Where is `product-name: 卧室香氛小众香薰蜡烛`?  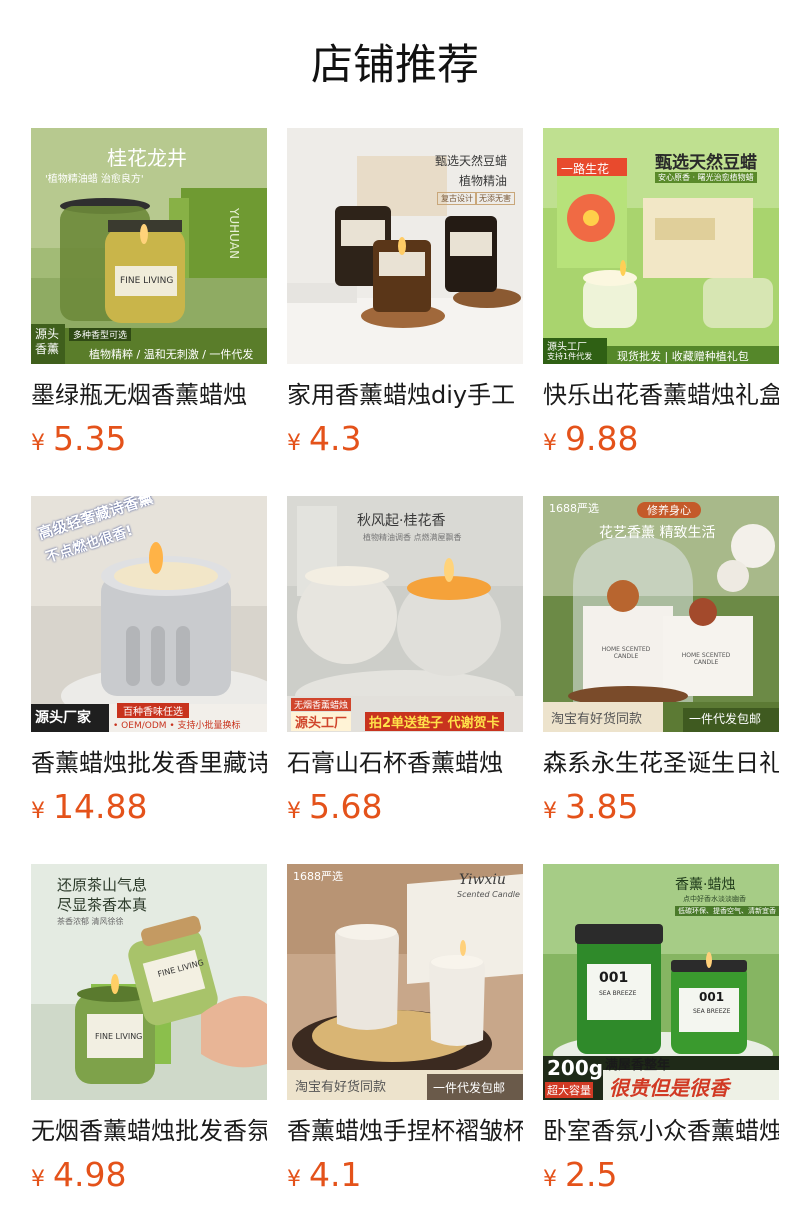
product-name: 卧室香氛小众香薰蜡烛 is located at coordinates (661, 1131).